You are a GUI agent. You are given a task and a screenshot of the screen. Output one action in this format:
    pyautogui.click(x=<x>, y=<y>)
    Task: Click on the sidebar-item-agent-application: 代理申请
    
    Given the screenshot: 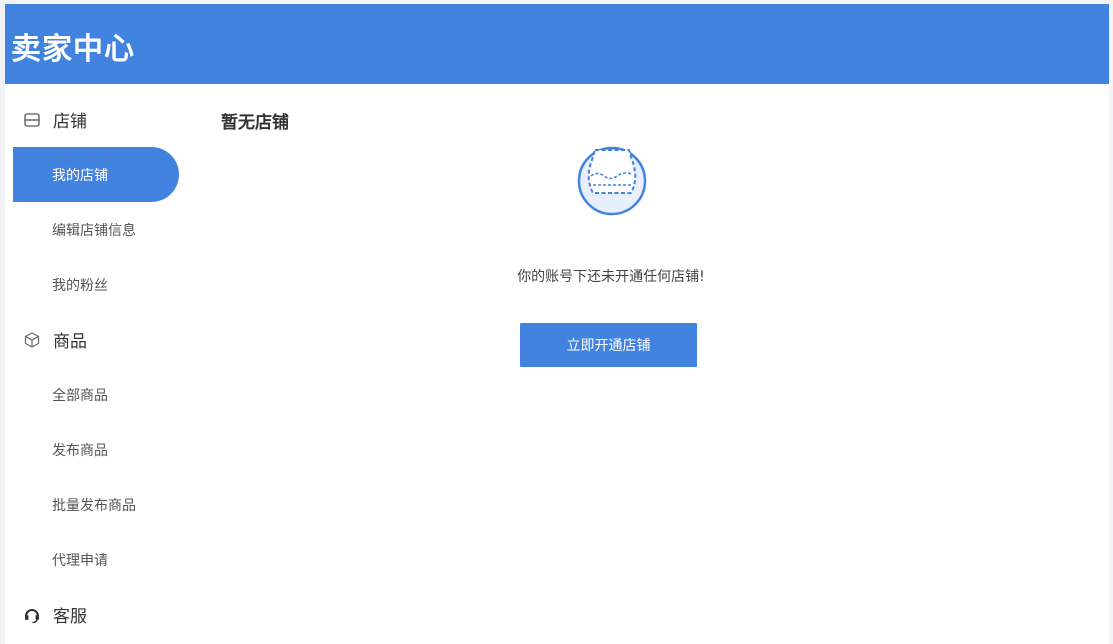 What is the action you would take?
    pyautogui.click(x=98, y=559)
    